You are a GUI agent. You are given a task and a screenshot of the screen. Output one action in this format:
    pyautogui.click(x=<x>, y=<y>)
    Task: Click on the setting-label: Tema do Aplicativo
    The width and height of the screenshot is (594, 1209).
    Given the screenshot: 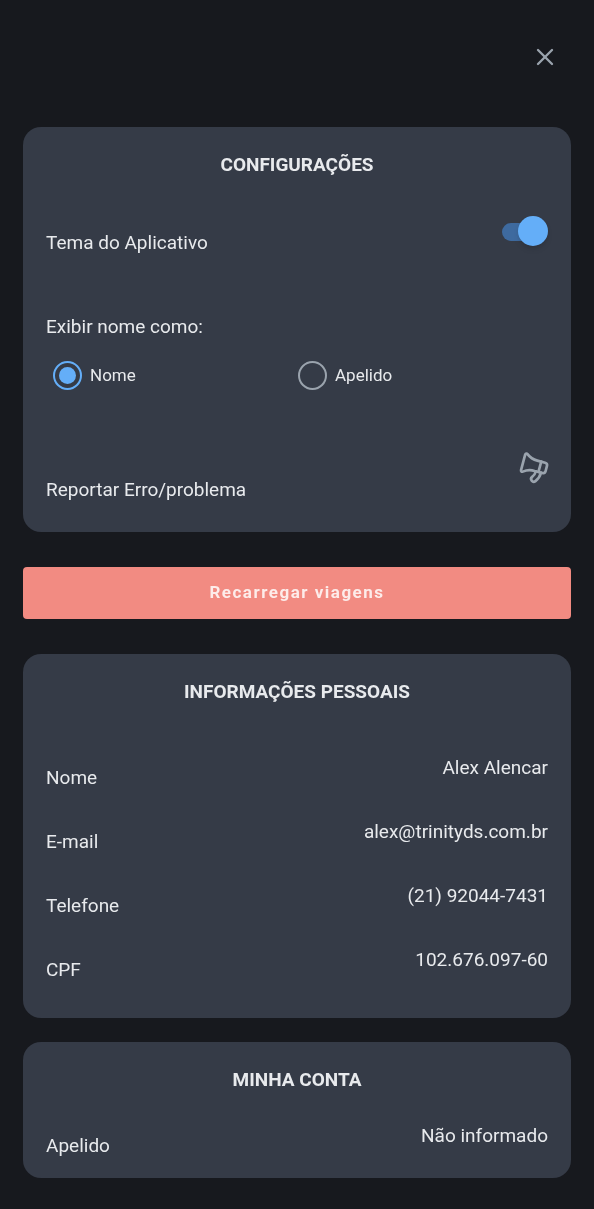 What is the action you would take?
    pyautogui.click(x=127, y=243)
    